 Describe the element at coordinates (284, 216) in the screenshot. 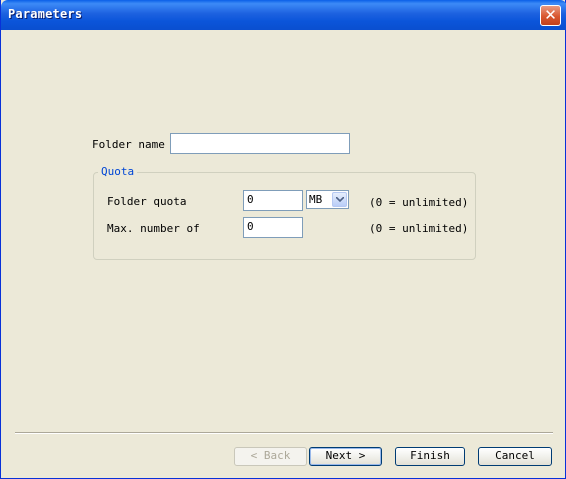

I see `quota-groupbox` at that location.